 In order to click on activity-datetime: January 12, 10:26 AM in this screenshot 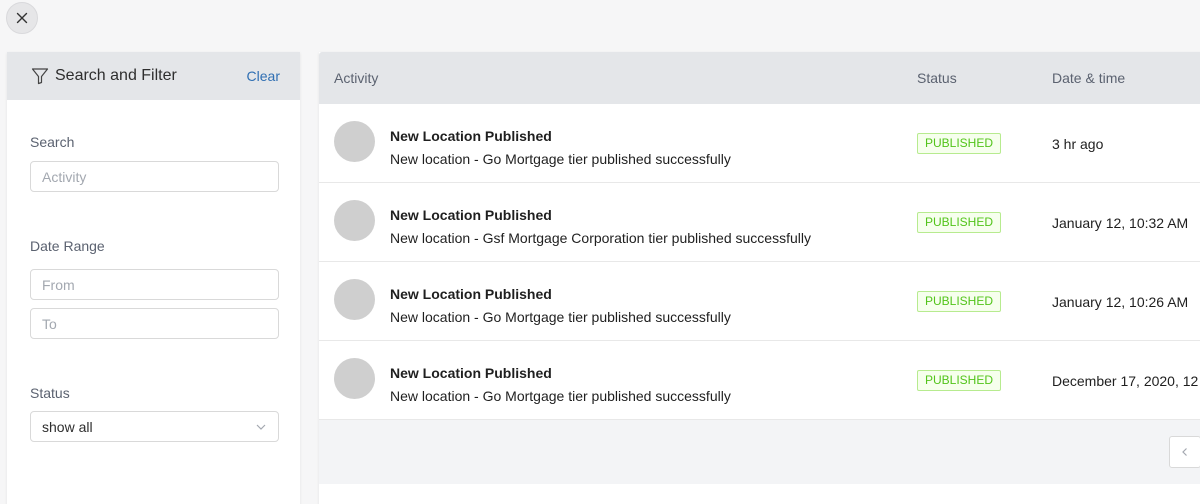, I will do `click(1120, 302)`.